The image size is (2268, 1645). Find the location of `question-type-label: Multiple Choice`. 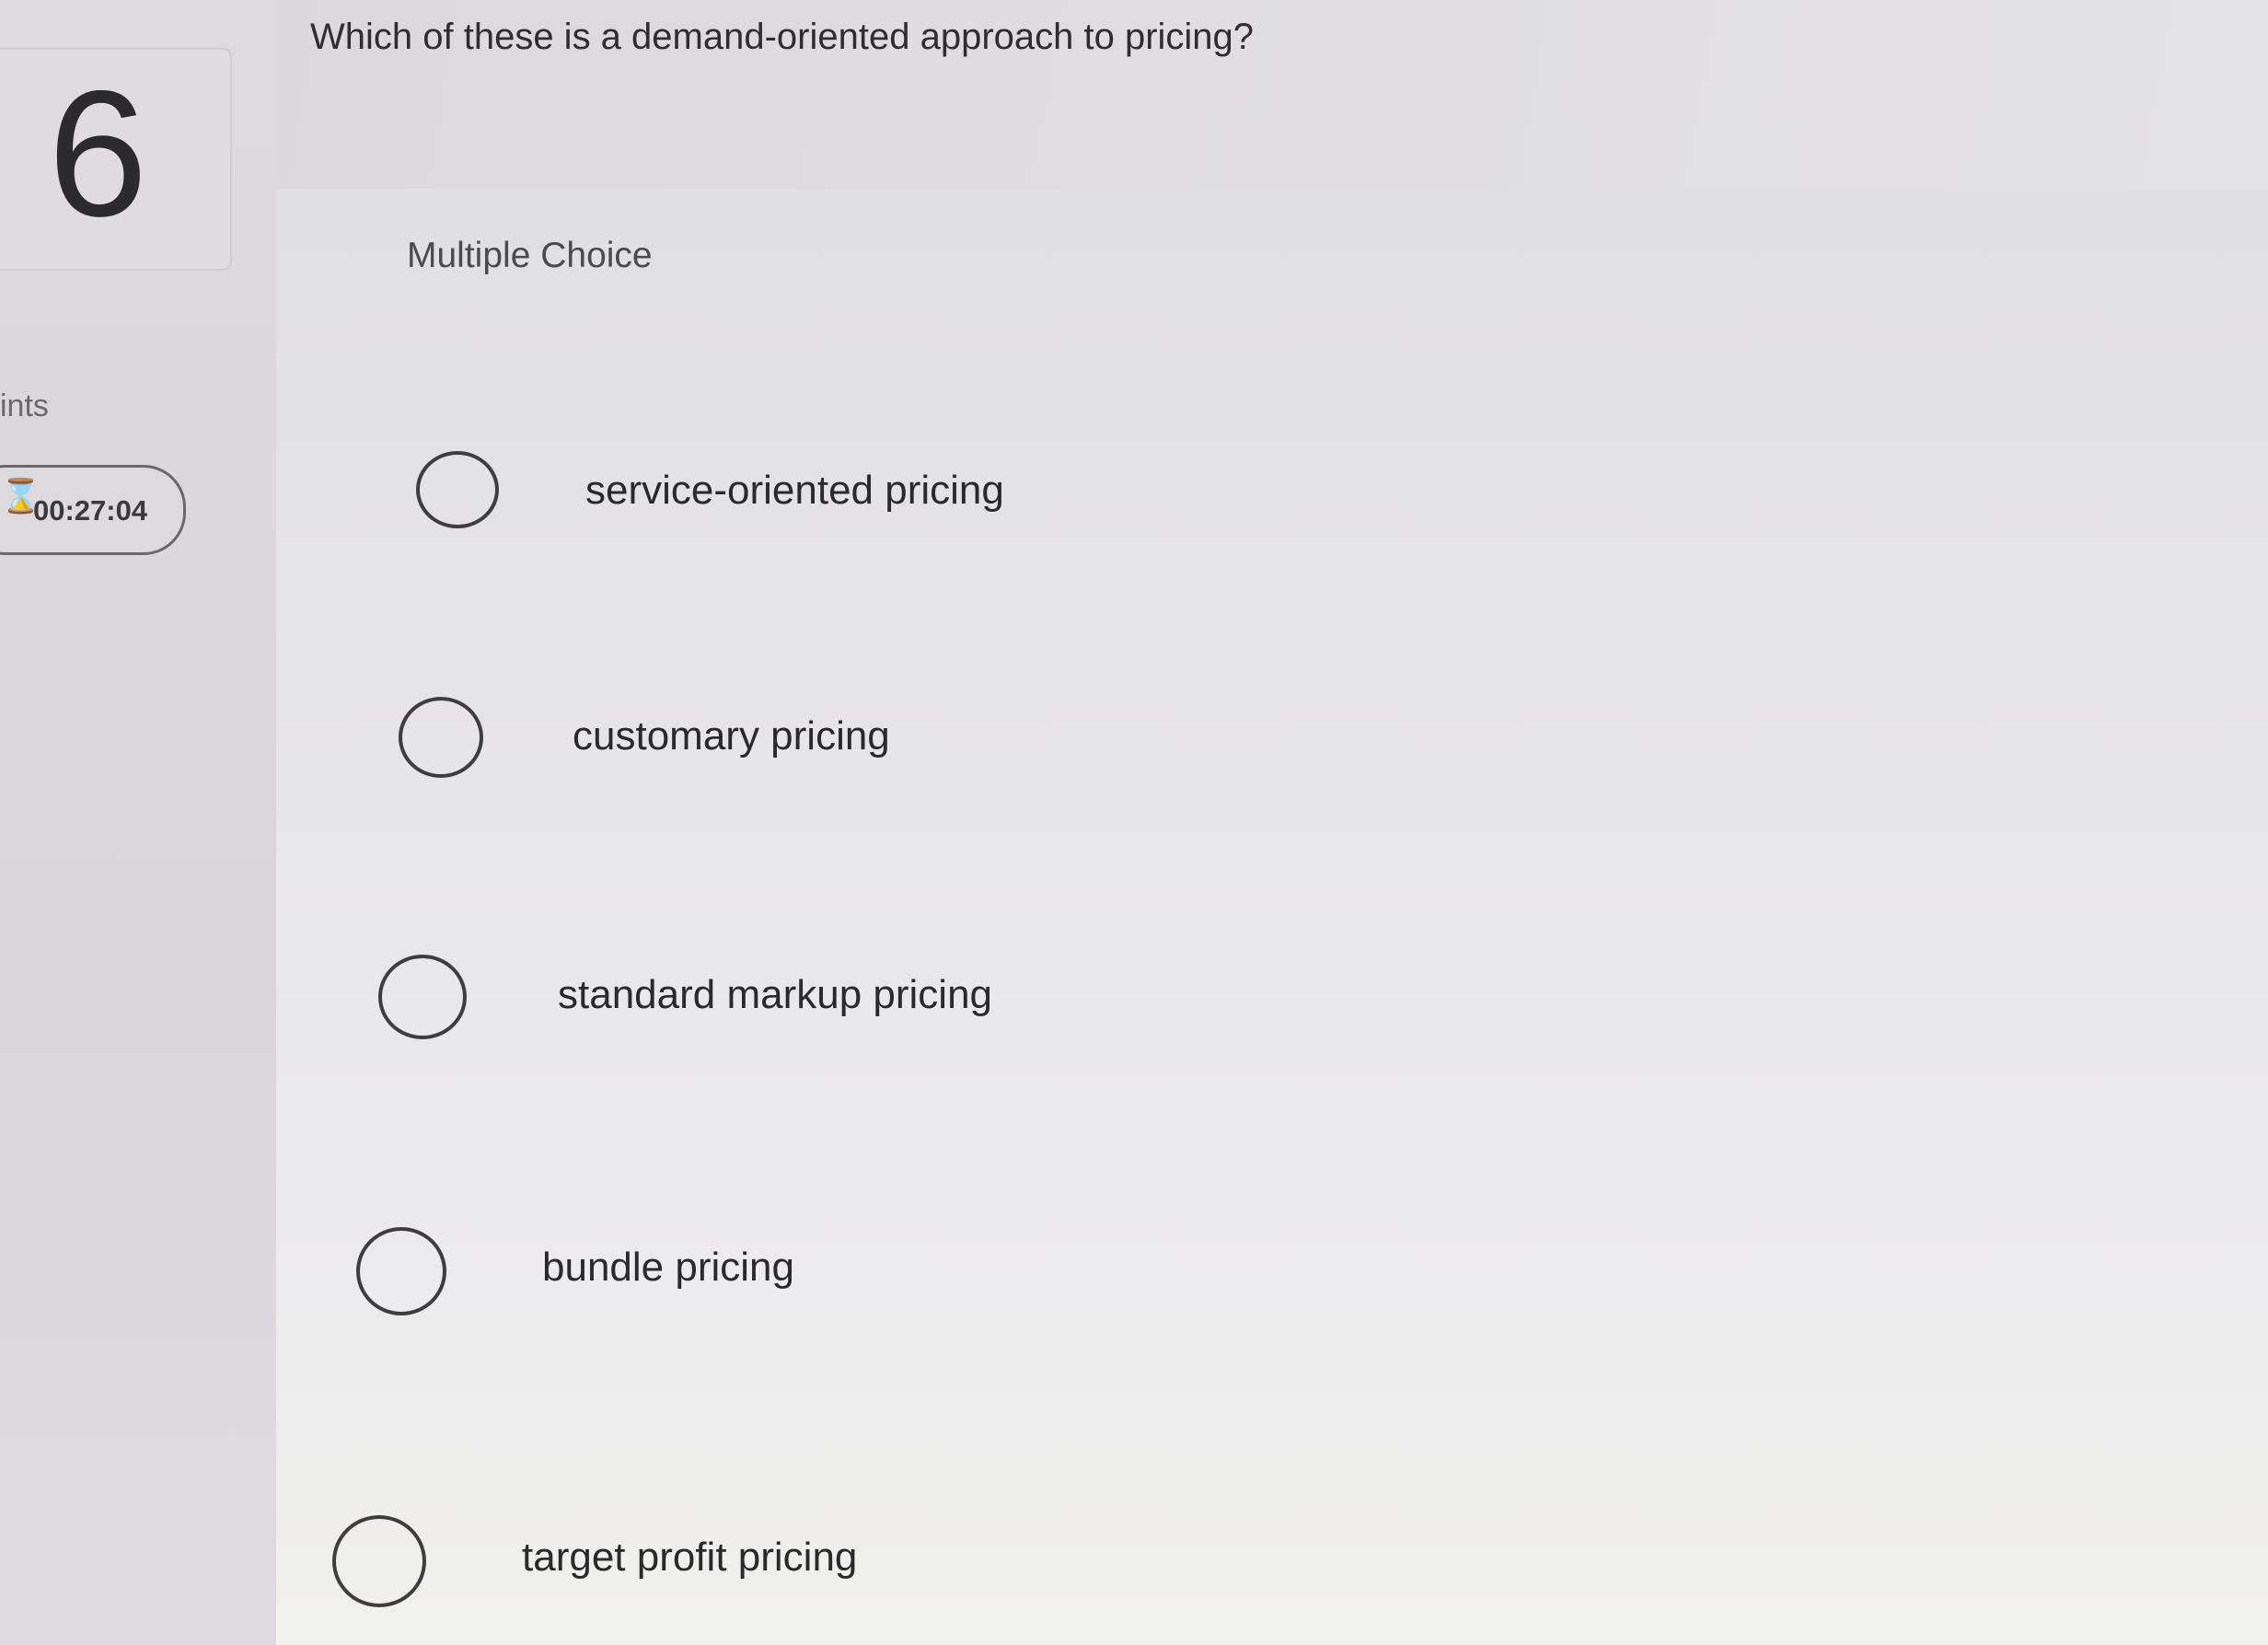

question-type-label: Multiple Choice is located at coordinates (530, 255).